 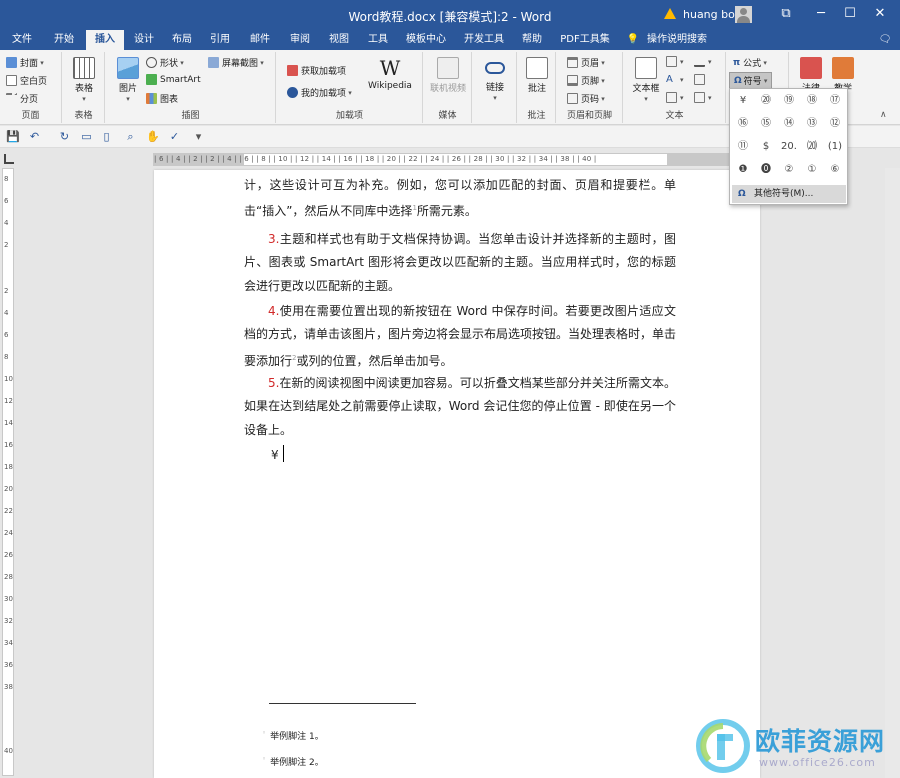 I want to click on tab-template-center: 模板中心, so click(x=426, y=40).